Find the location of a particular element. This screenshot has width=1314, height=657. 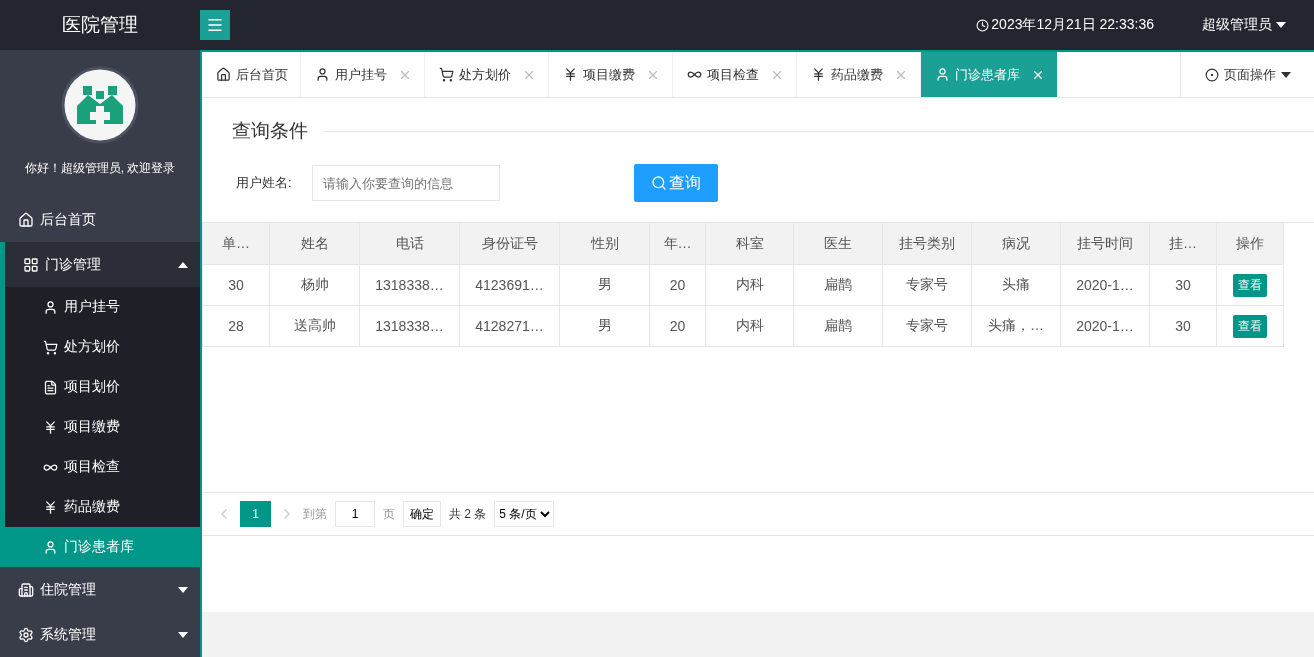

column-header: 病况 is located at coordinates (1016, 244).